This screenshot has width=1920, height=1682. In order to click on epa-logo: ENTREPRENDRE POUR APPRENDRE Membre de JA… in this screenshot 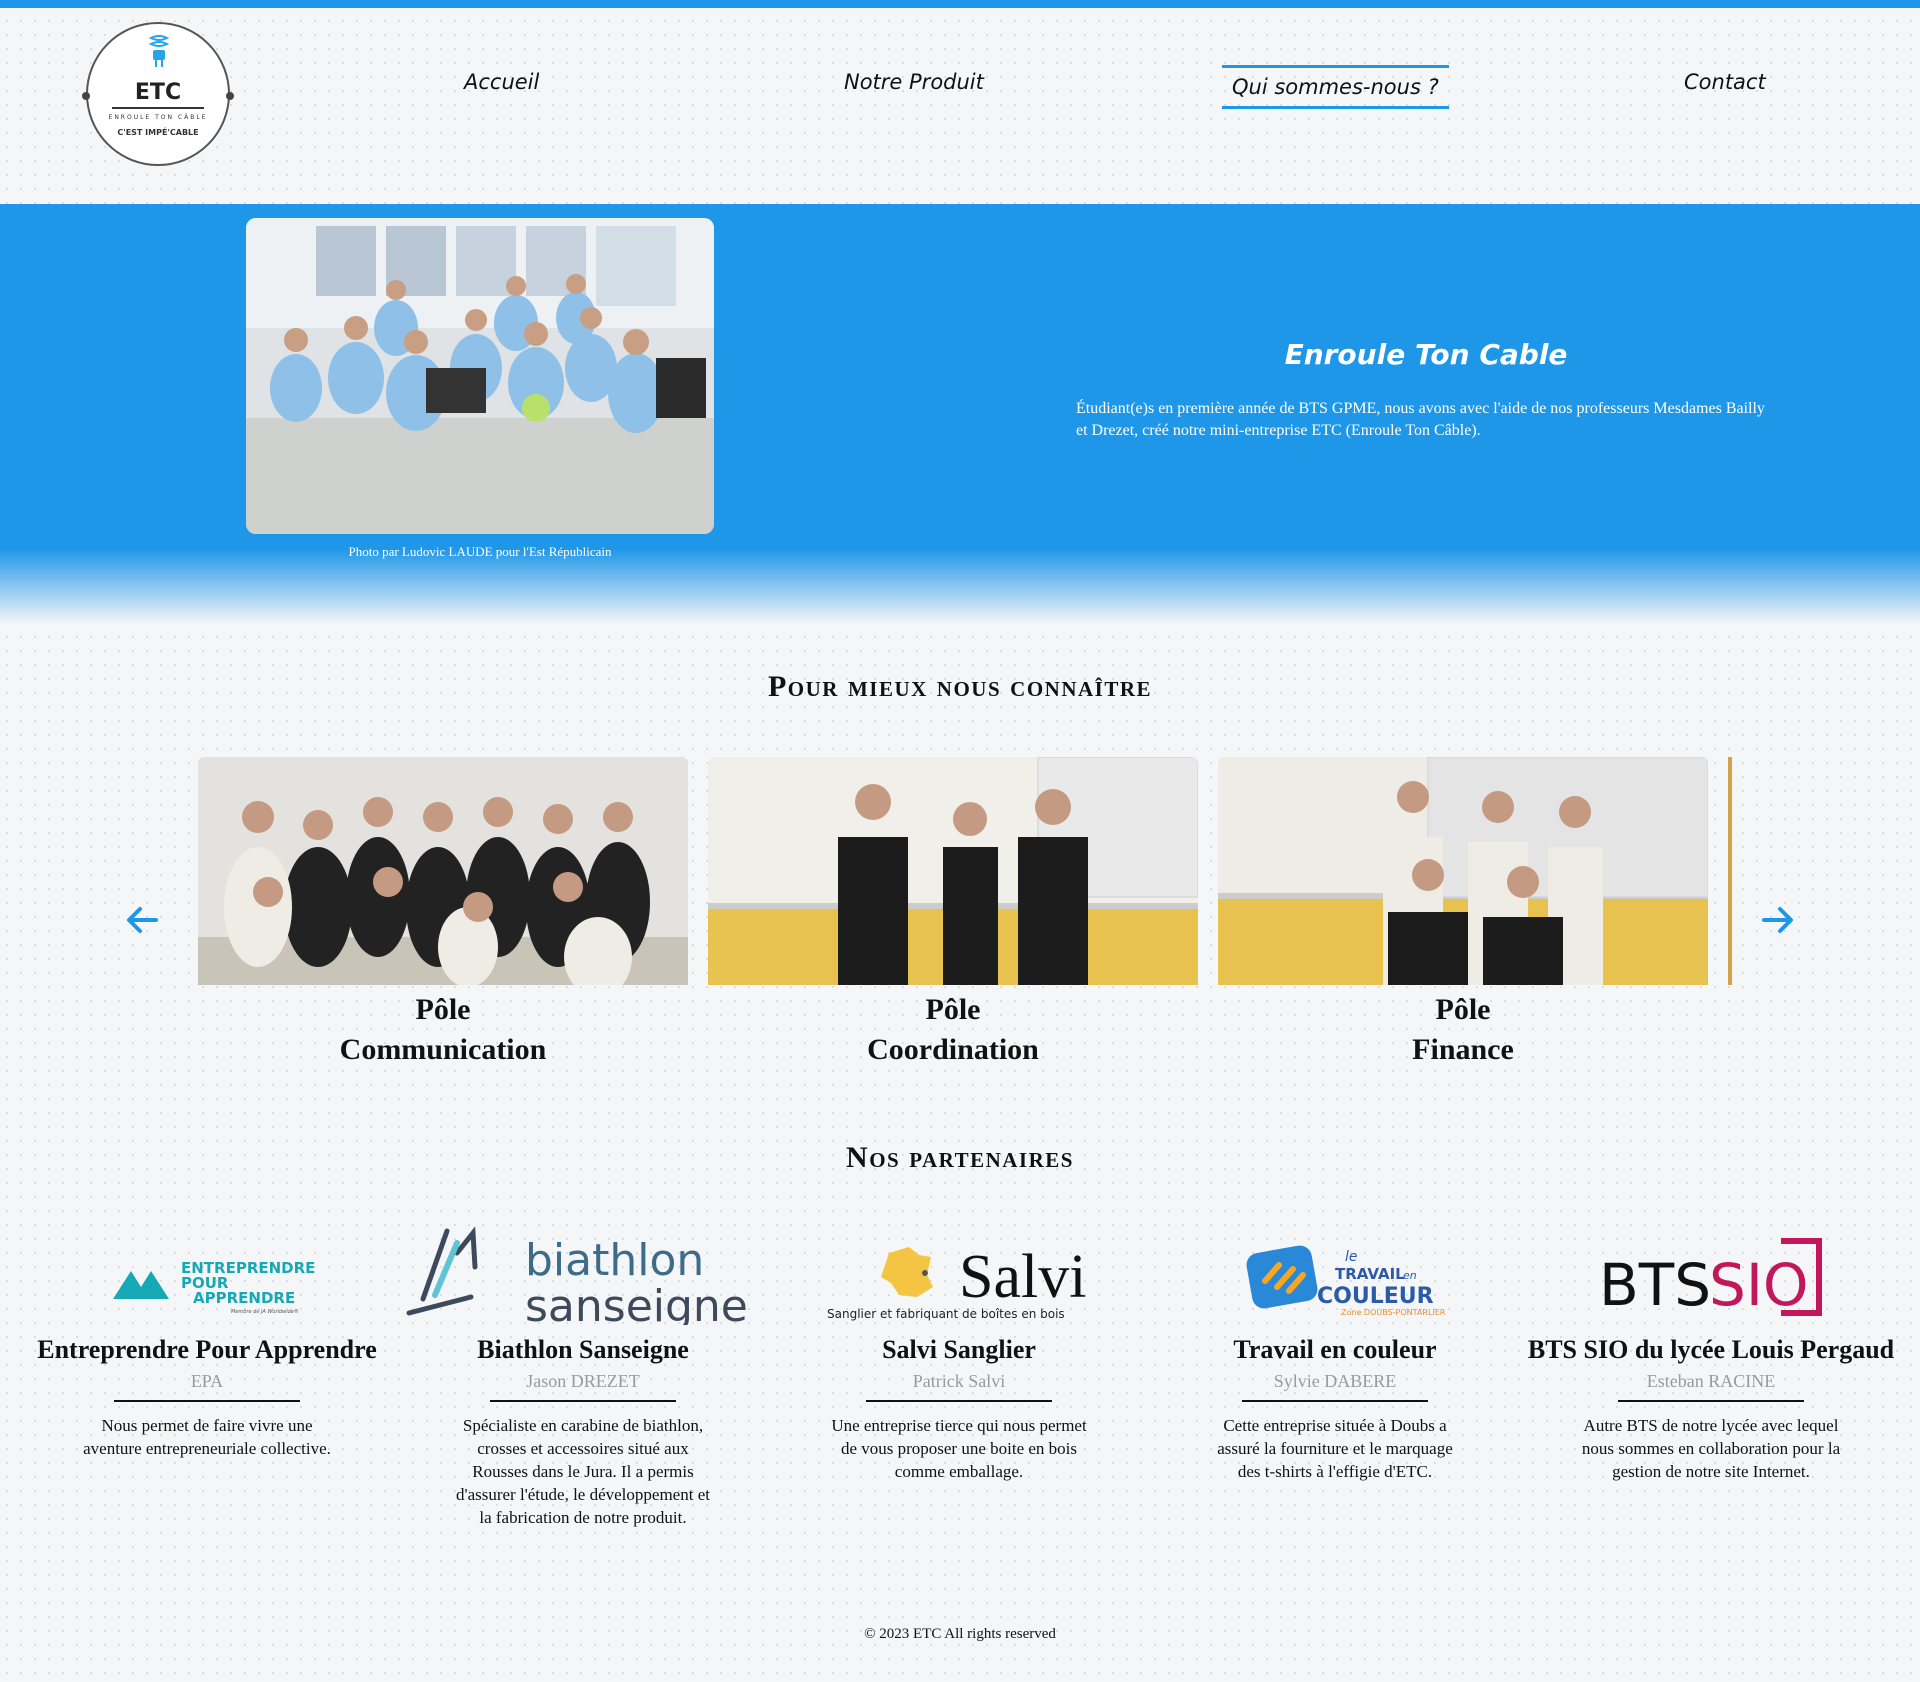, I will do `click(207, 1275)`.